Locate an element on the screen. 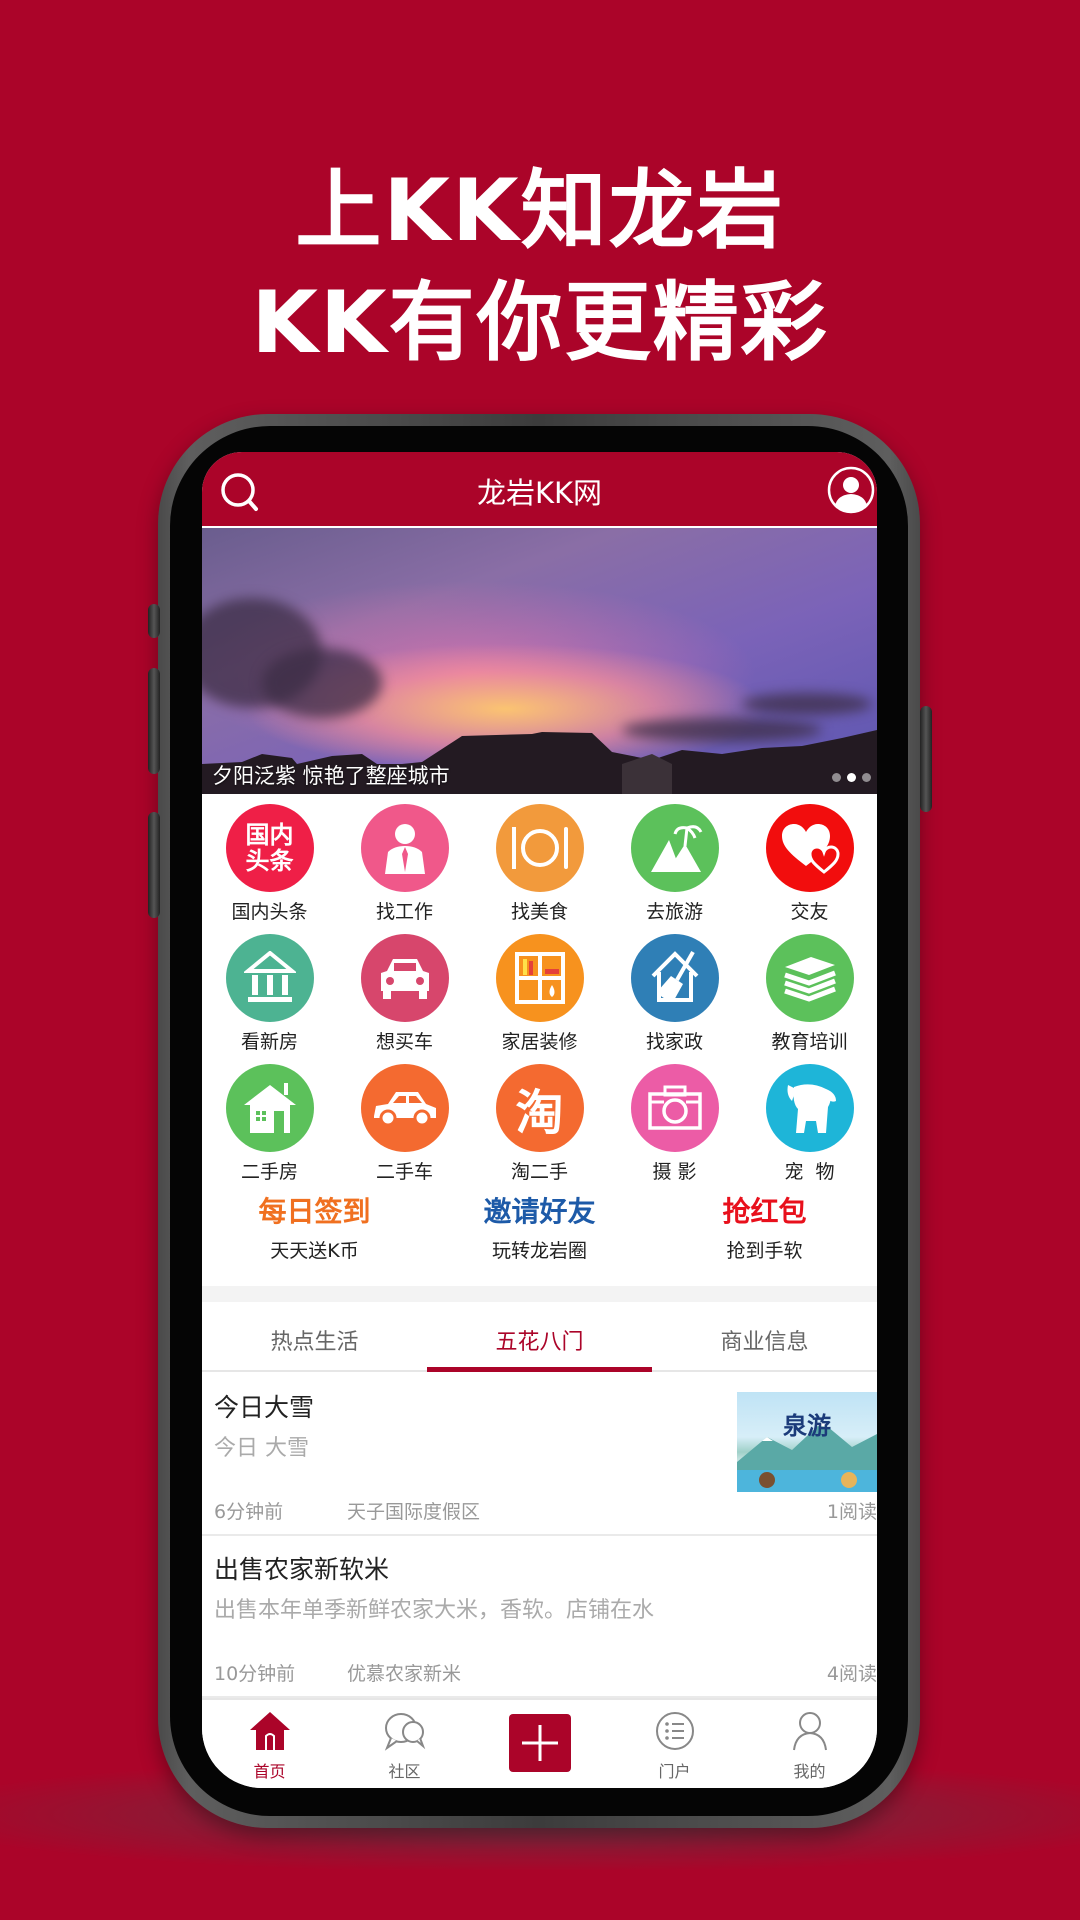 This screenshot has width=1080, height=1920. nav-label: 我的 is located at coordinates (809, 1771).